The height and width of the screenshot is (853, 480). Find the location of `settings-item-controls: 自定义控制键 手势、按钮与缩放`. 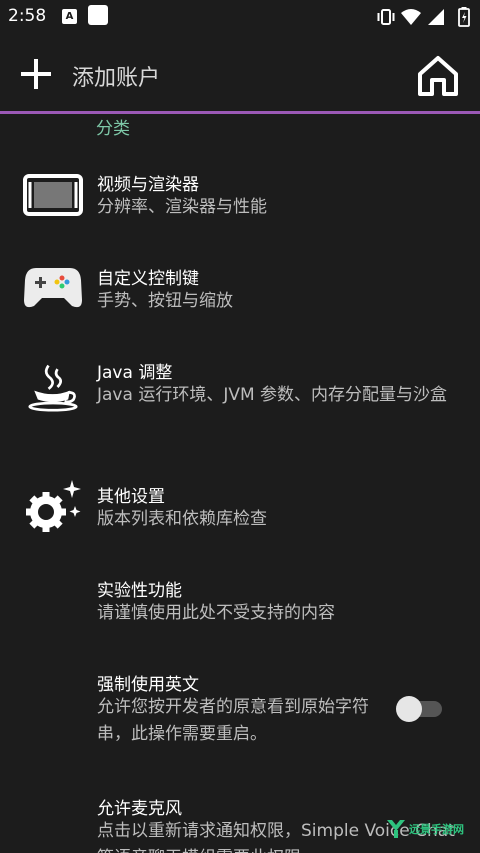

settings-item-controls: 自定义控制键 手势、按钮与缩放 is located at coordinates (240, 303).